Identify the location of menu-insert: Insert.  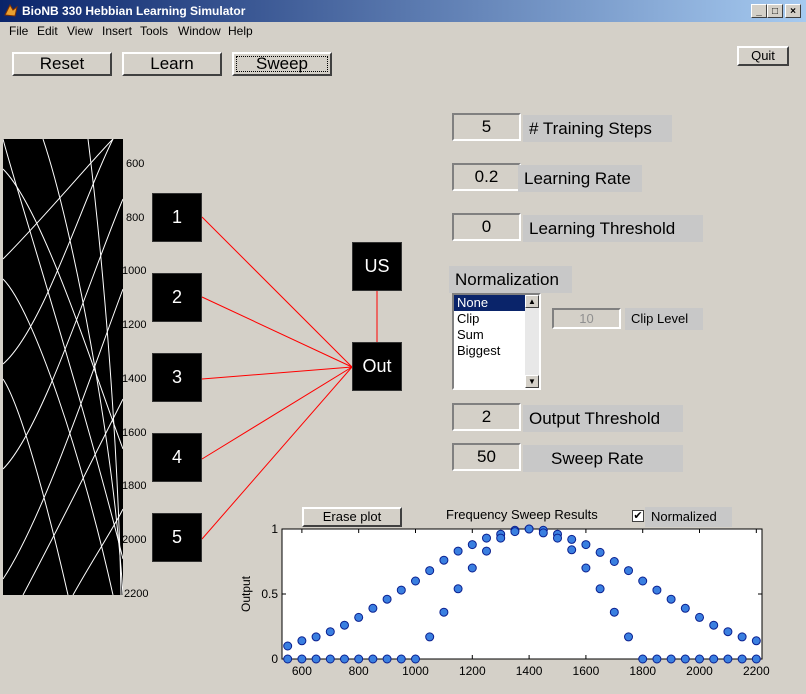
(117, 31).